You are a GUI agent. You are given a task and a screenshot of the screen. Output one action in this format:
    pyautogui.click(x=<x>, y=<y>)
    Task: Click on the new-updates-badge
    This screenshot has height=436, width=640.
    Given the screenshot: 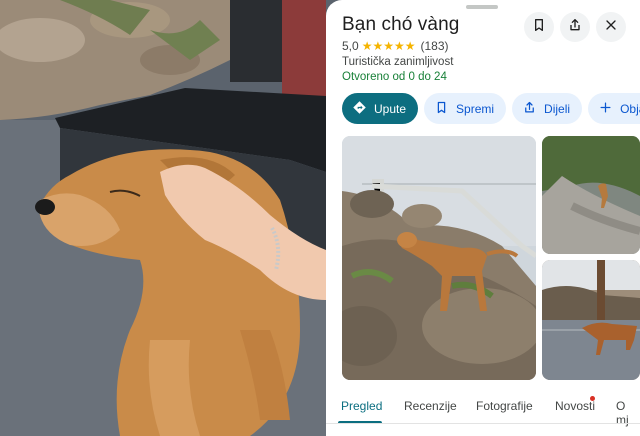 What is the action you would take?
    pyautogui.click(x=592, y=398)
    